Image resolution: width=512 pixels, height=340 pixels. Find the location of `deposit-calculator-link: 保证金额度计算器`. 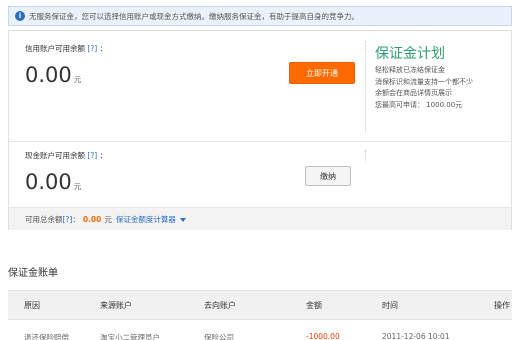

deposit-calculator-link: 保证金额度计算器 is located at coordinates (151, 219).